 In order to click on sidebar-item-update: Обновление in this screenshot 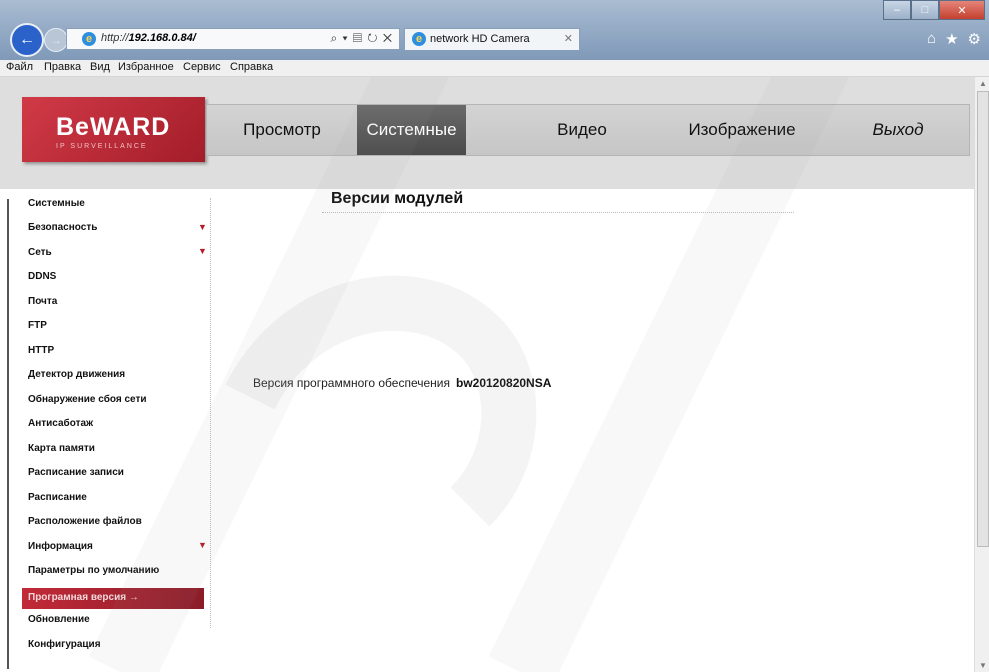, I will do `click(59, 619)`.